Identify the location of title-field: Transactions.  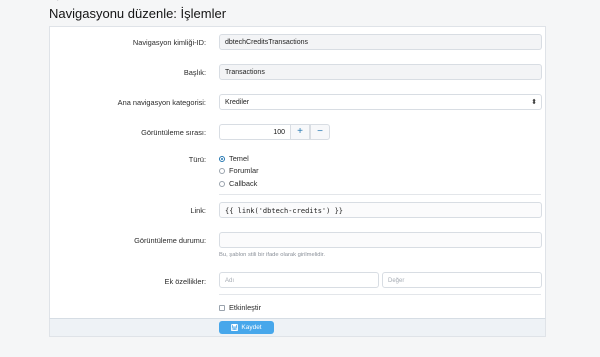
(380, 72).